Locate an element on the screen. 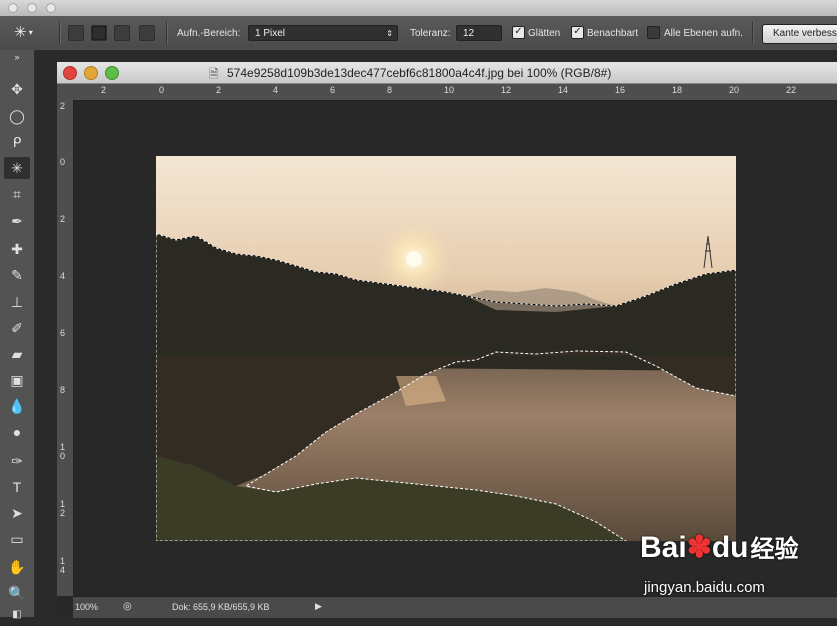 Image resolution: width=837 pixels, height=626 pixels. dodge-tool-icon: ● is located at coordinates (17, 432).